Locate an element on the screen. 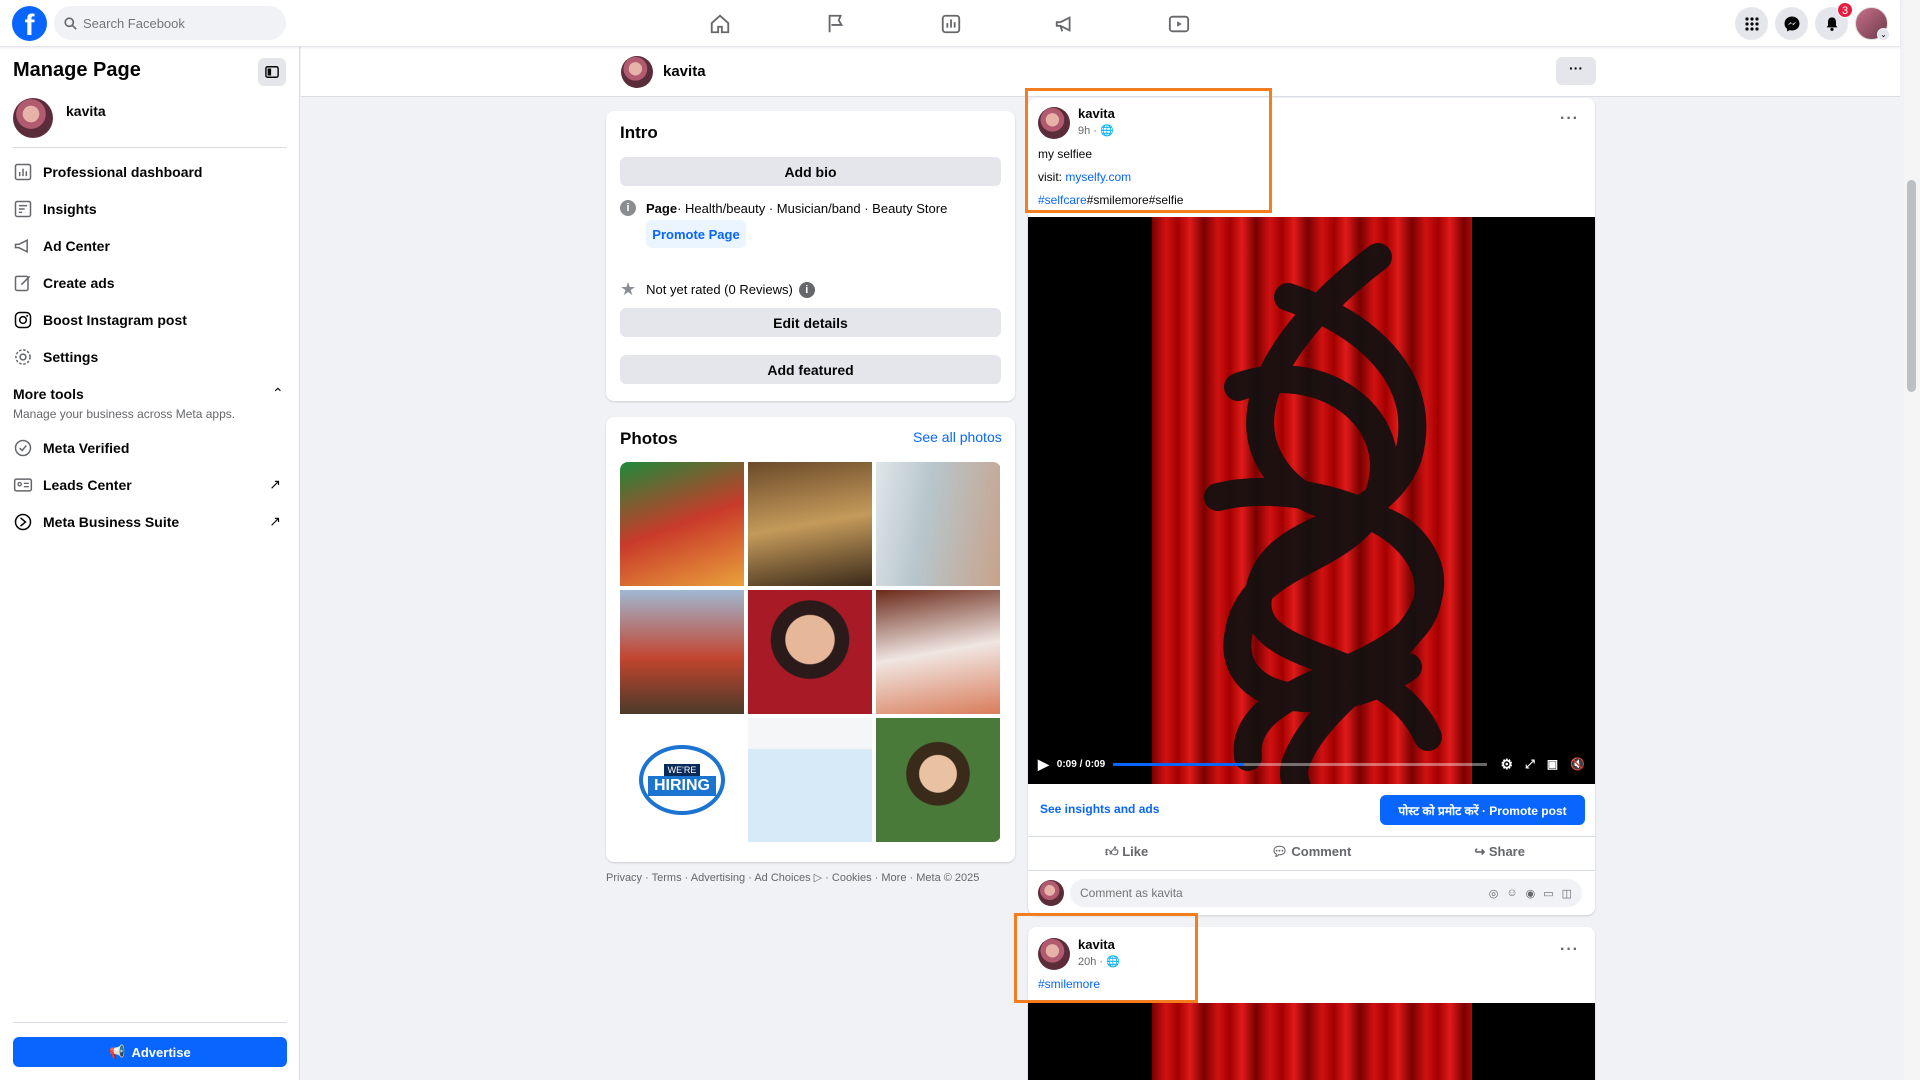  chevron-up-icon: ⌃ is located at coordinates (278, 393).